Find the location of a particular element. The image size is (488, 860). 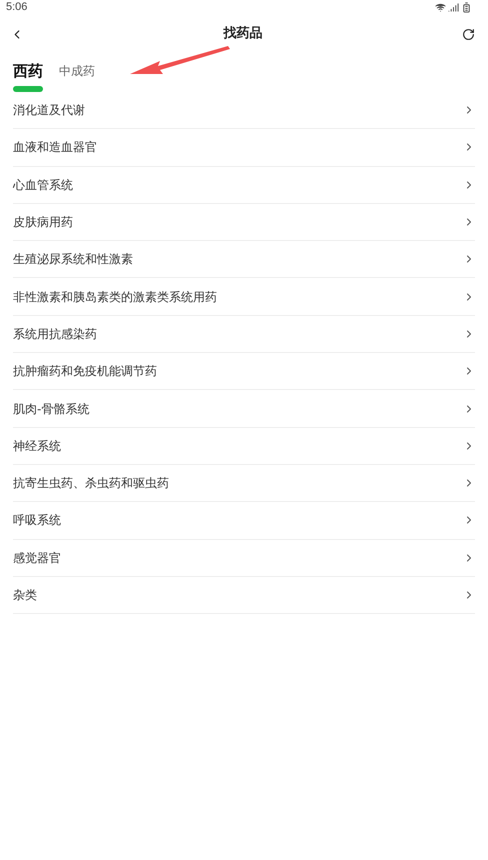

category-row: 心血管系统 is located at coordinates (244, 185).